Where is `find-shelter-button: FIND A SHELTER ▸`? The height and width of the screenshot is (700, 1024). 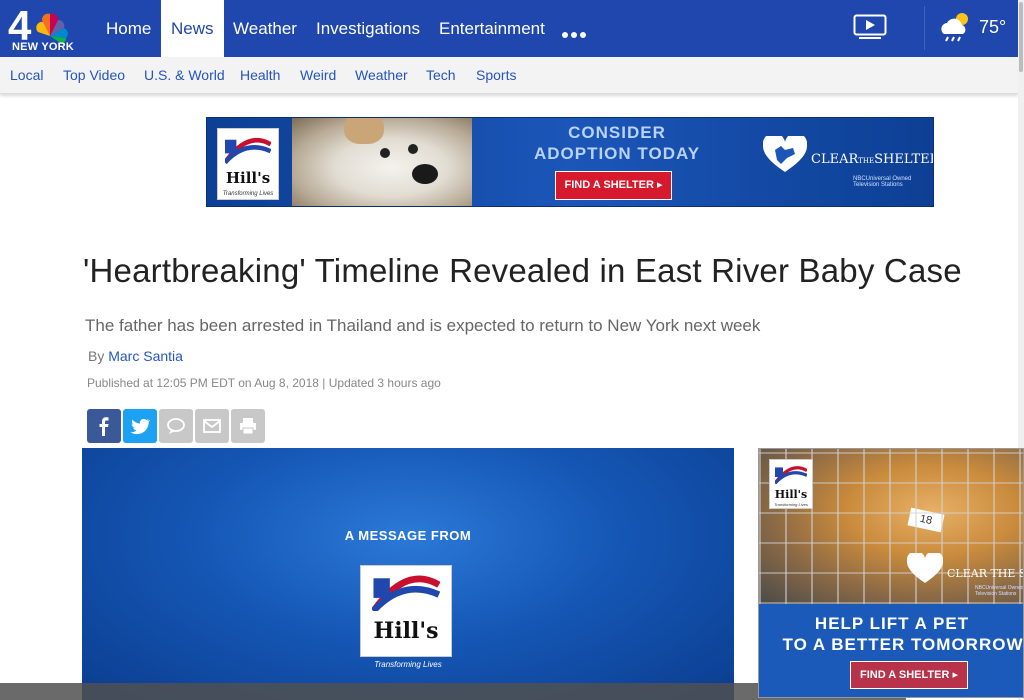
find-shelter-button: FIND A SHELTER ▸ is located at coordinates (613, 185).